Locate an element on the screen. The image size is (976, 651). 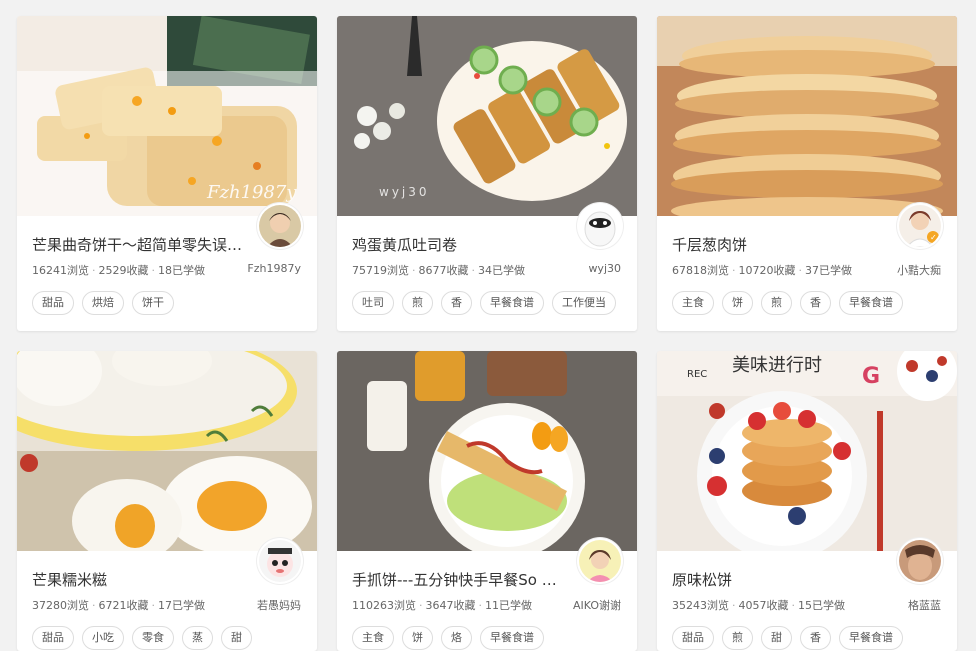
recipe-tag: 工作便当 is located at coordinates (584, 303).